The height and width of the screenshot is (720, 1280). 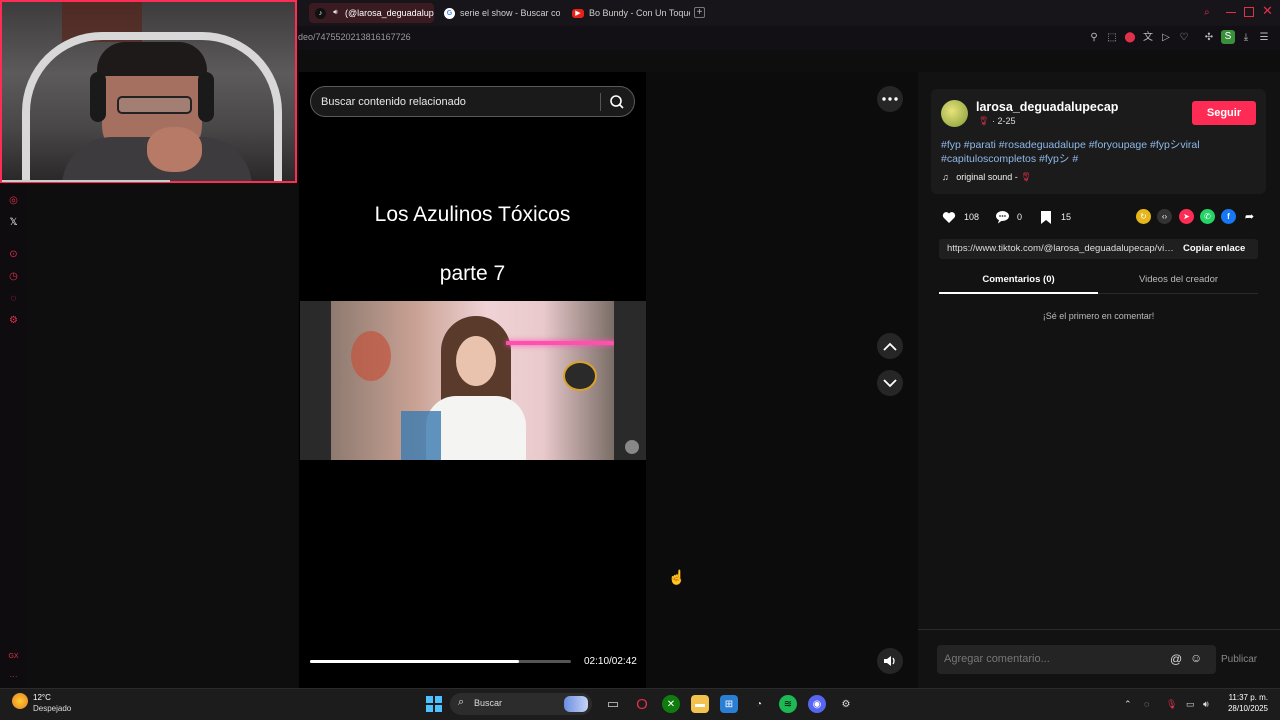 I want to click on microphone-icon: 🎙︎, so click(x=1171, y=704).